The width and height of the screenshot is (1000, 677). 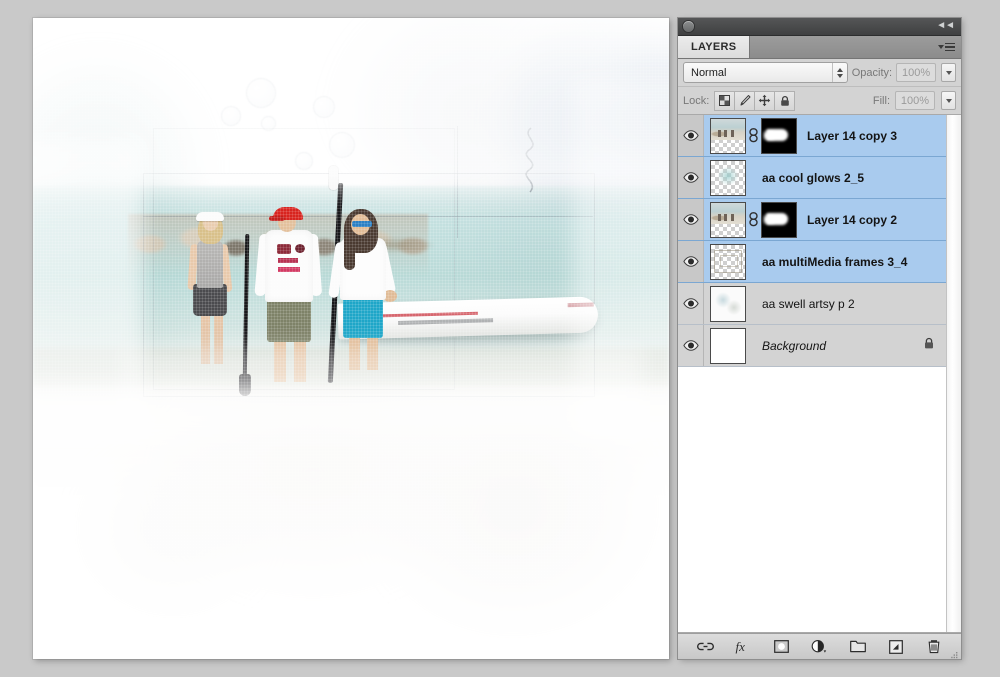 I want to click on new-layer-icon, so click(x=895, y=646).